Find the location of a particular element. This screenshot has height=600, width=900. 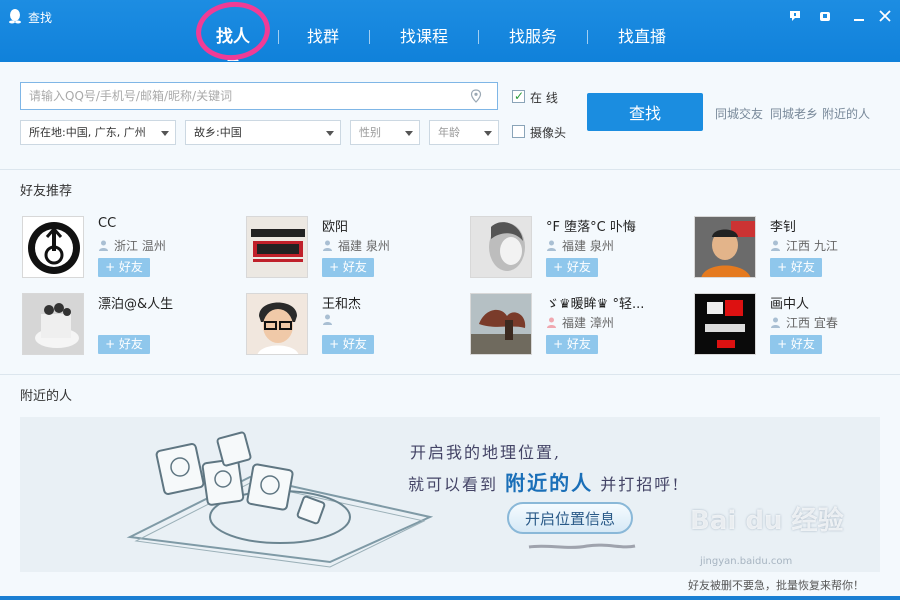

link-hometown-fellows: 同城老乡 is located at coordinates (794, 113).